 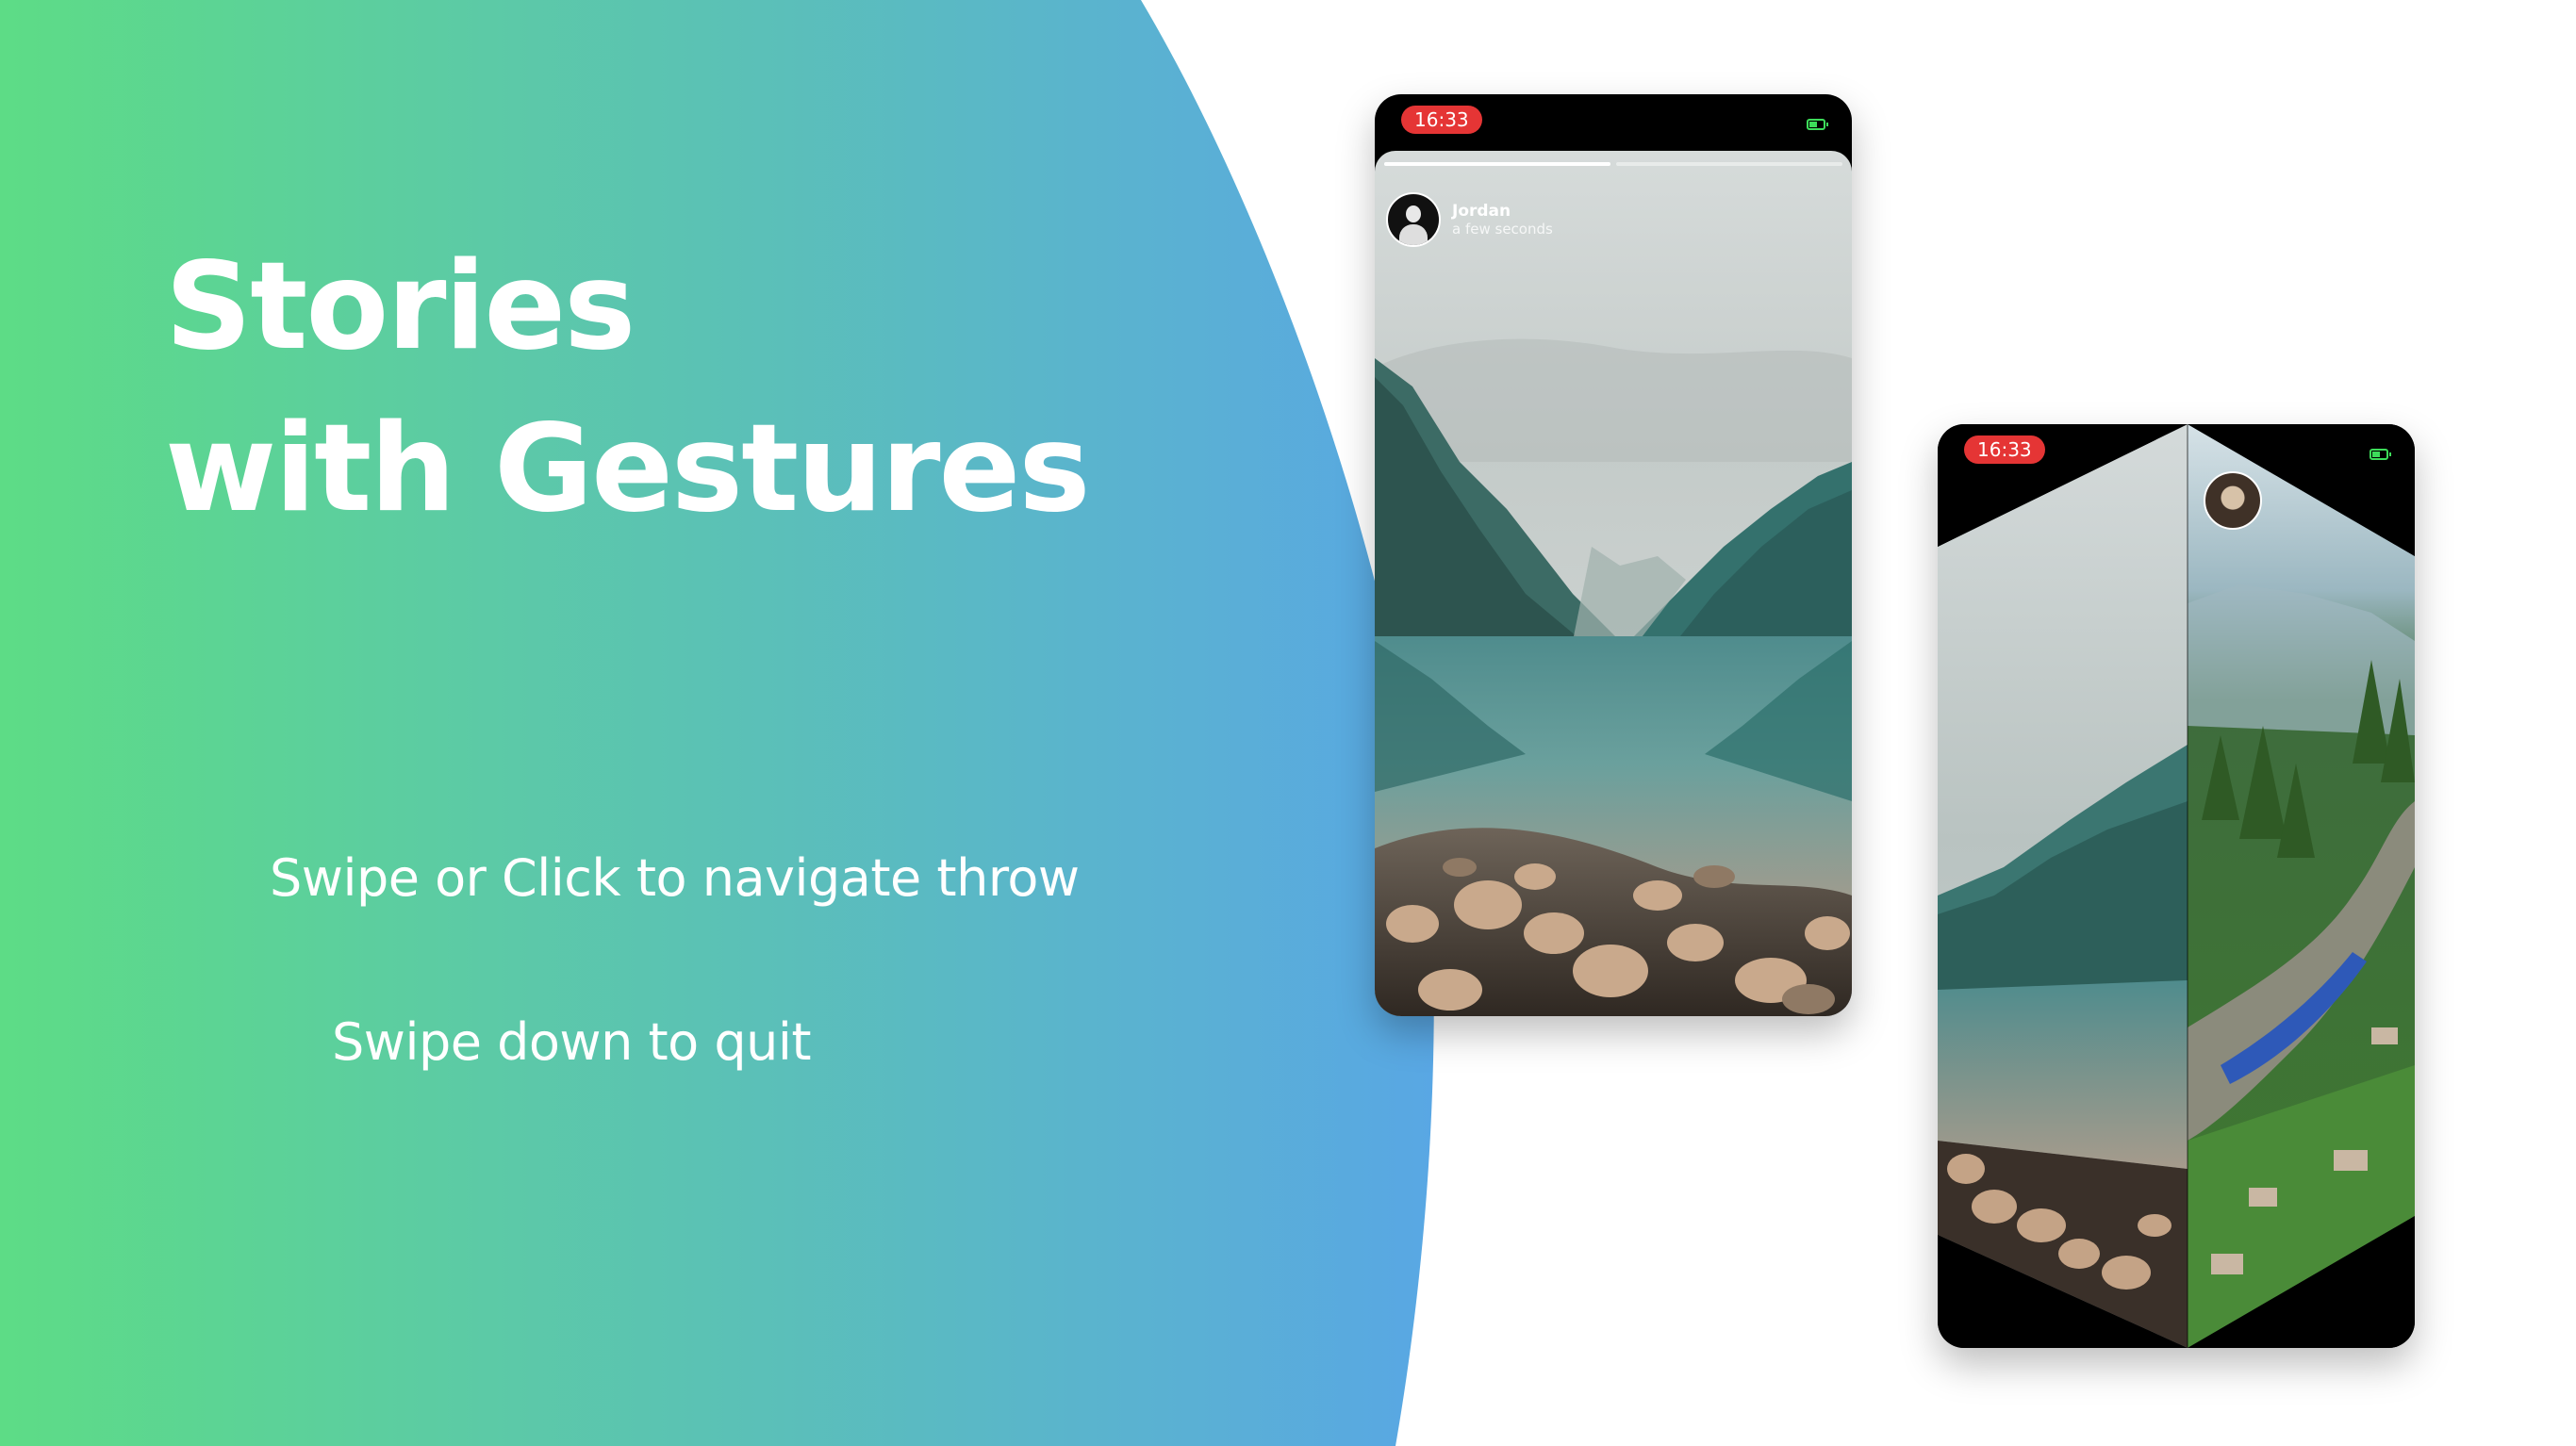 I want to click on phone-cube-transition: 16:33, so click(x=2176, y=886).